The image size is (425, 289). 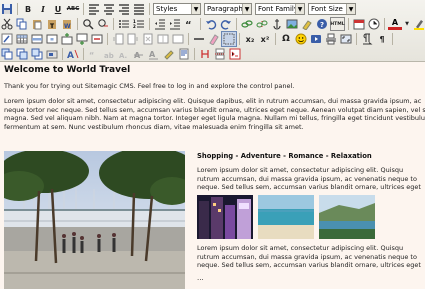 I want to click on save-icon, so click(x=7, y=9).